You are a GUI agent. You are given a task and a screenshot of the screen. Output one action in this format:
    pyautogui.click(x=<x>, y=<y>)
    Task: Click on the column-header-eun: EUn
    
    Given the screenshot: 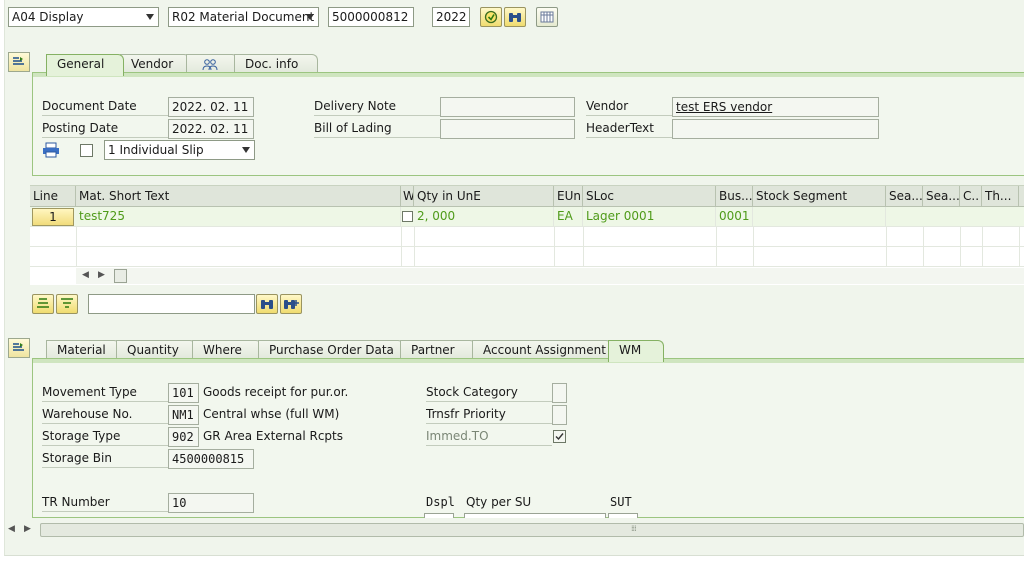 What is the action you would take?
    pyautogui.click(x=568, y=196)
    